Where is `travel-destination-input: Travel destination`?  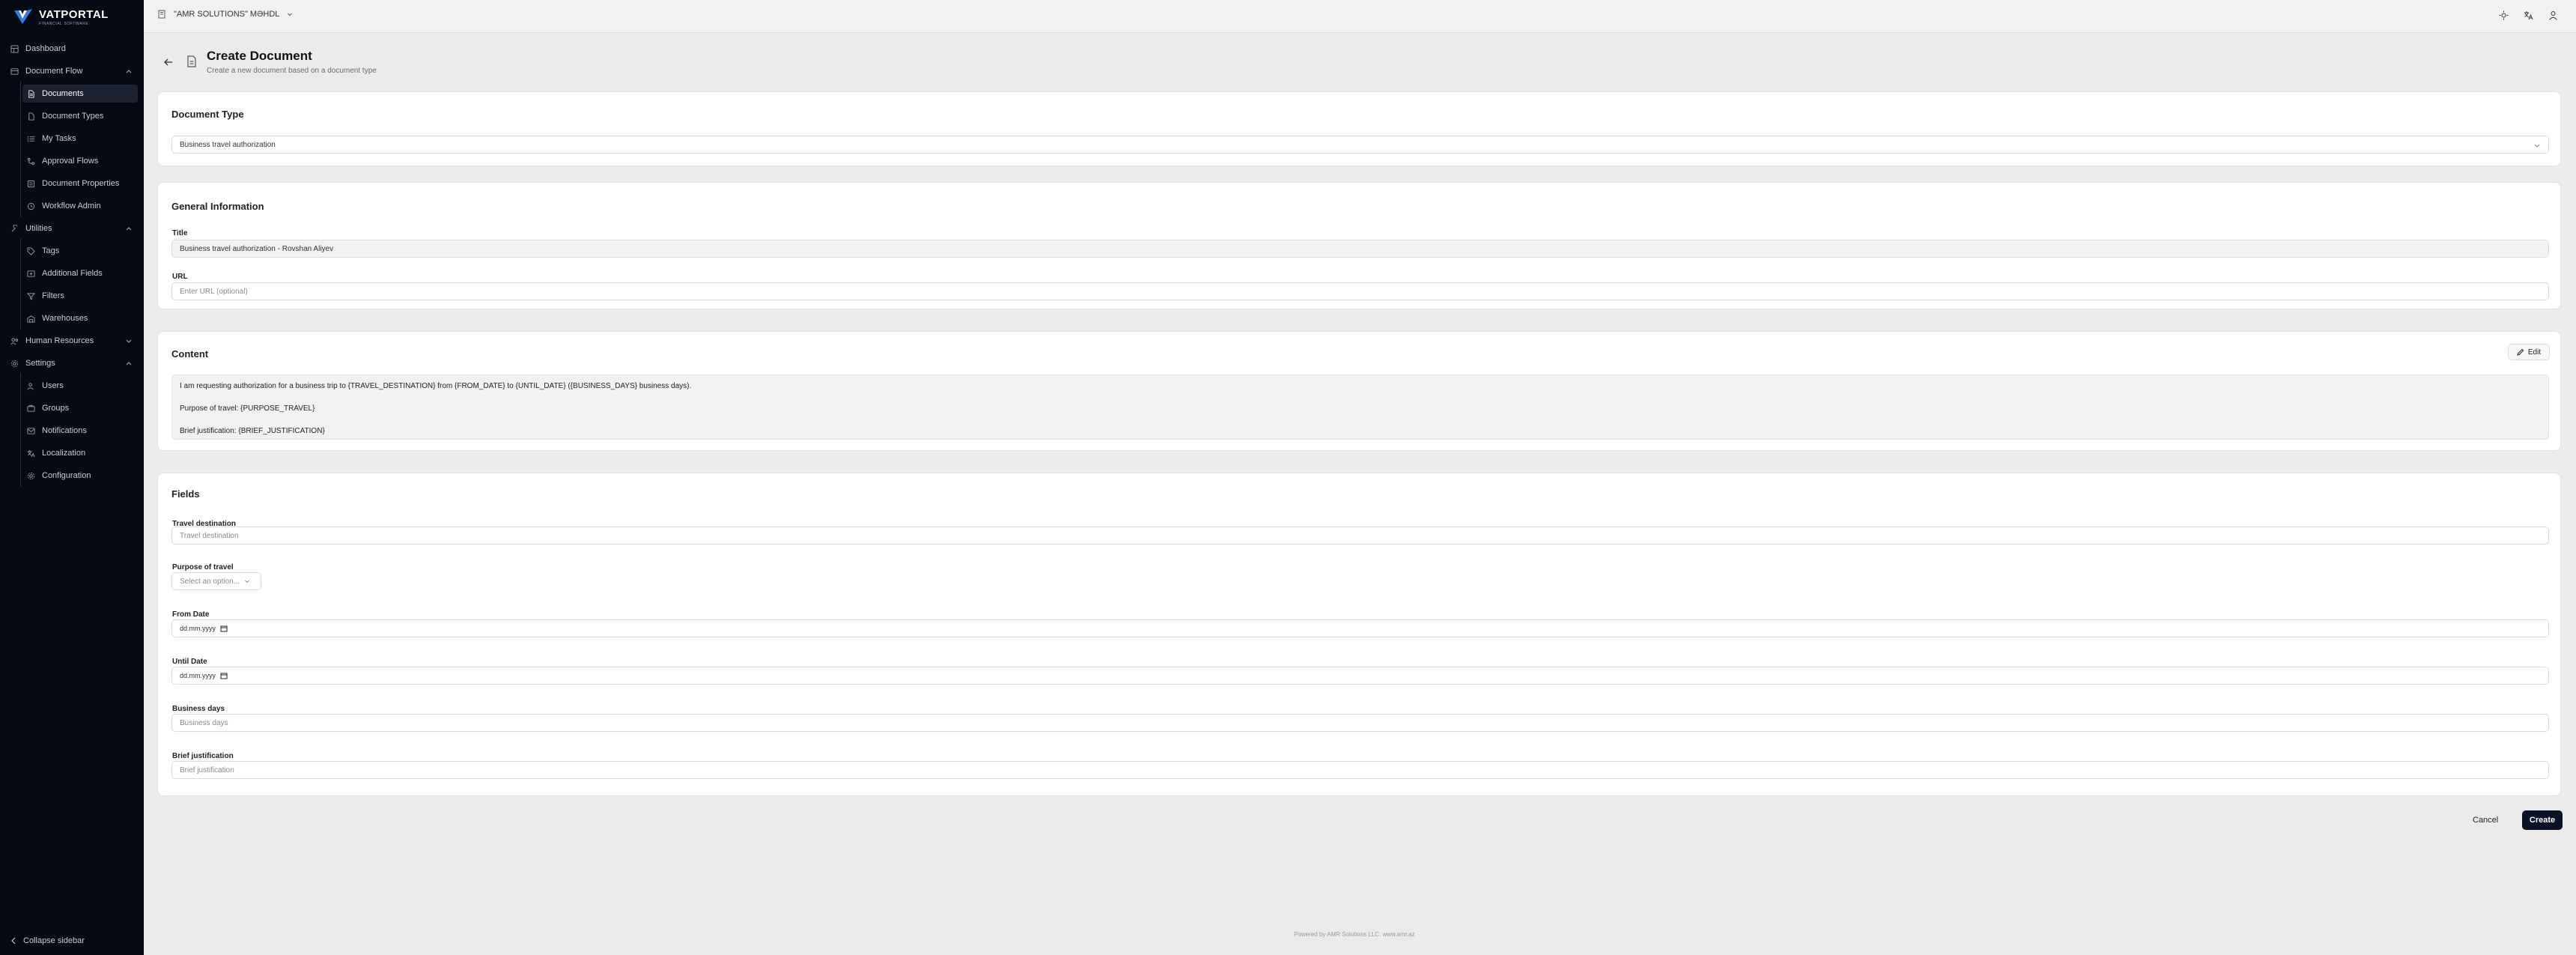 travel-destination-input: Travel destination is located at coordinates (1360, 536).